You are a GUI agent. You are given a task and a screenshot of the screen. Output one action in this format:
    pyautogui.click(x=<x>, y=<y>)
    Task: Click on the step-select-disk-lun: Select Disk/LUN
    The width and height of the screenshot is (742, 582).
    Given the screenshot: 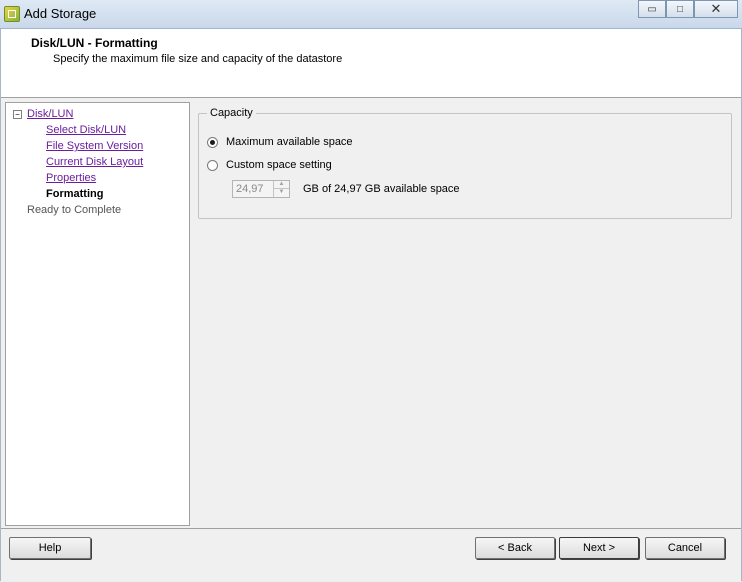 What is the action you would take?
    pyautogui.click(x=86, y=130)
    